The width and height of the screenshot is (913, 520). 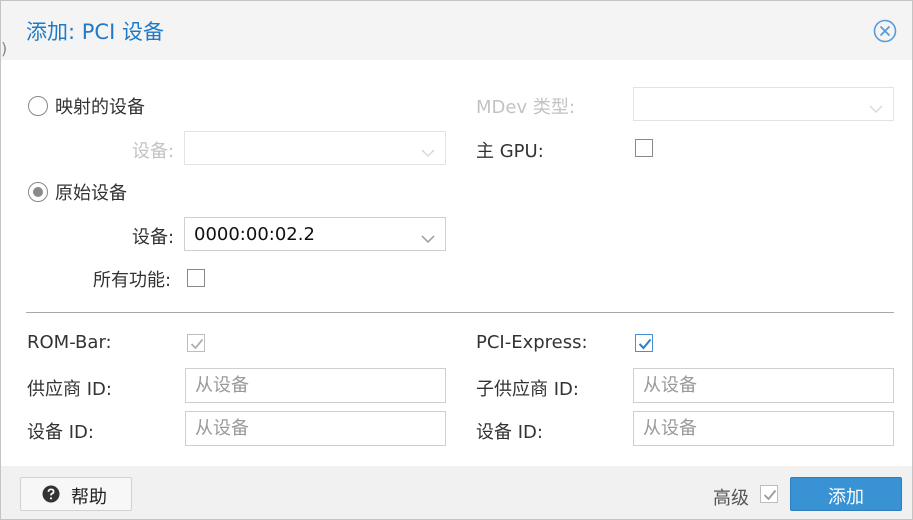 I want to click on rom-bar-checkbox, so click(x=196, y=343).